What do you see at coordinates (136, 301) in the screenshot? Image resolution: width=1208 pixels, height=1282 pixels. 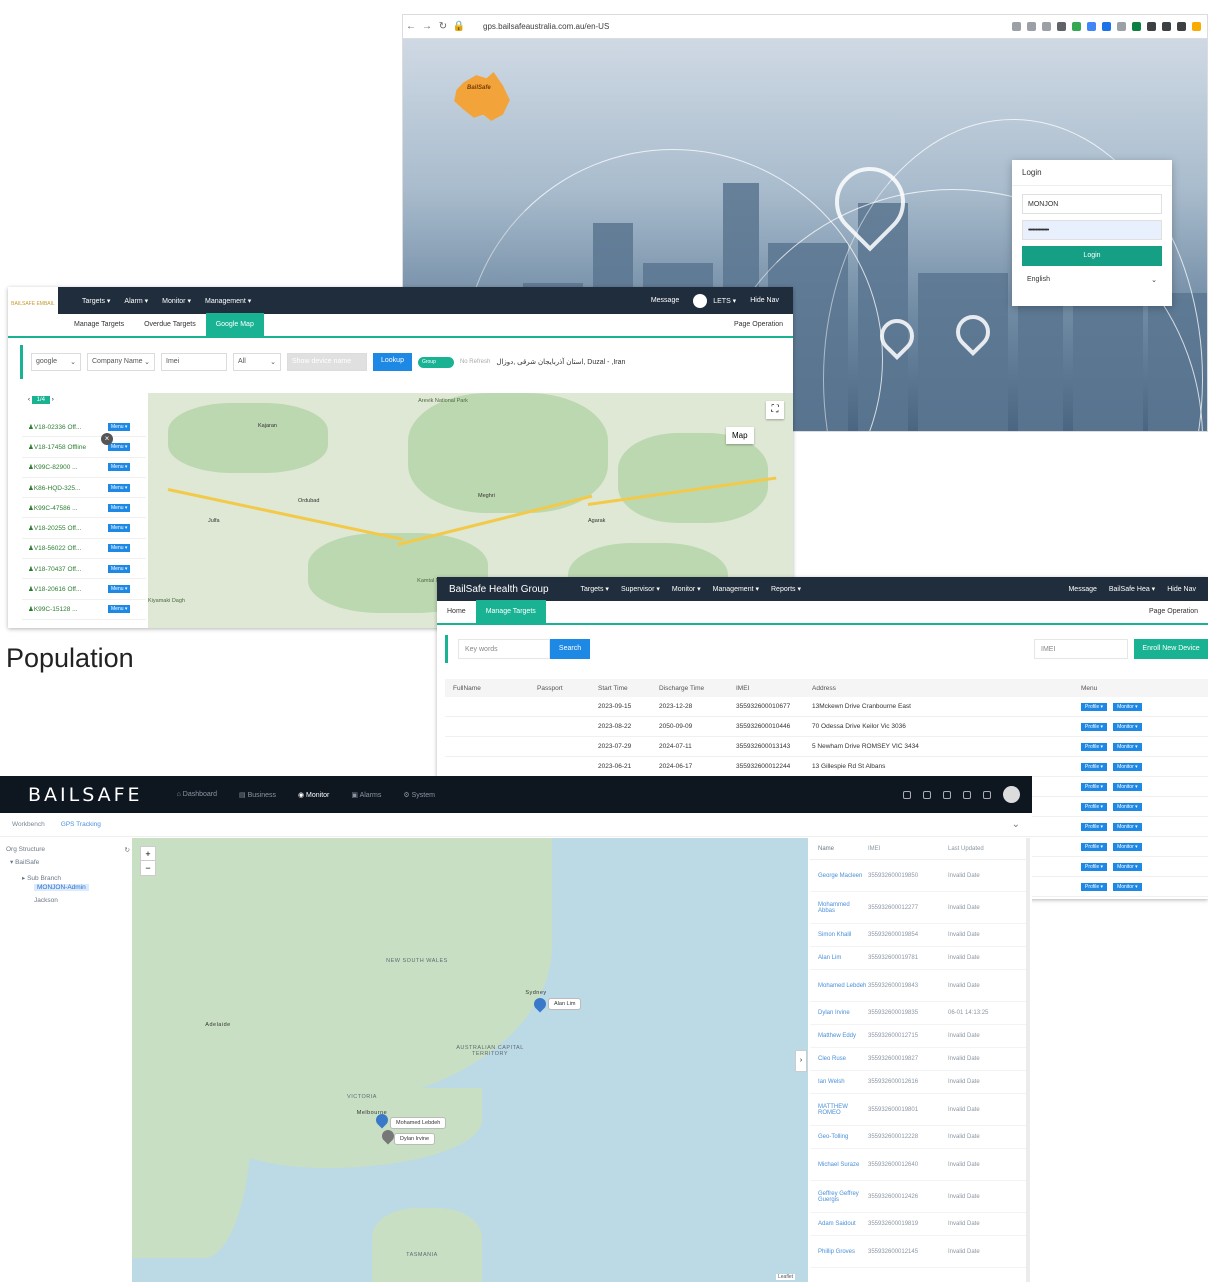 I see `nav-alarm: Alarm ▾` at bounding box center [136, 301].